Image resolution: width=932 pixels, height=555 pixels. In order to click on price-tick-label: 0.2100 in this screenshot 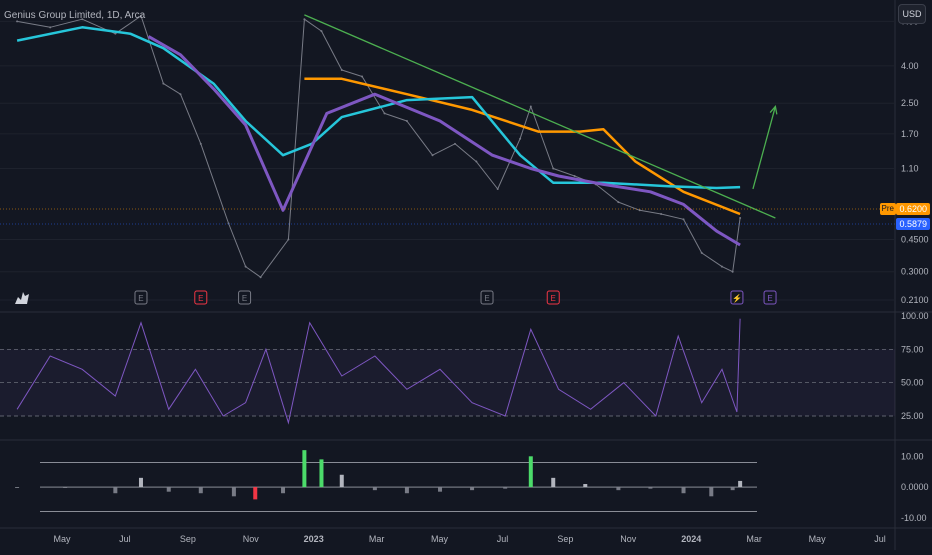, I will do `click(915, 300)`.